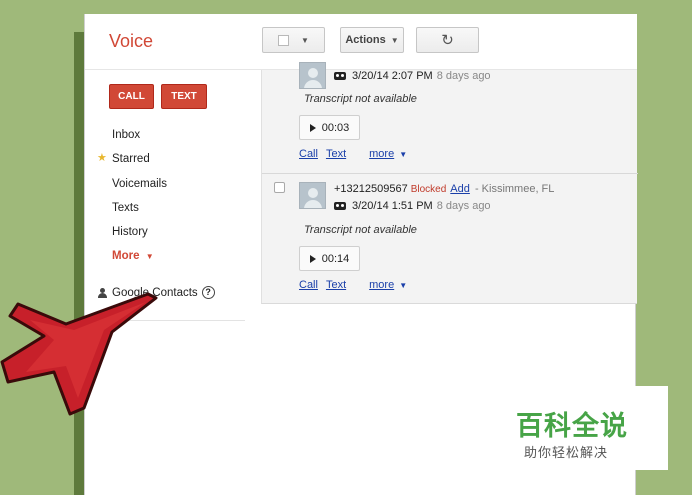 This screenshot has width=692, height=495. I want to click on message-checkbox, so click(279, 187).